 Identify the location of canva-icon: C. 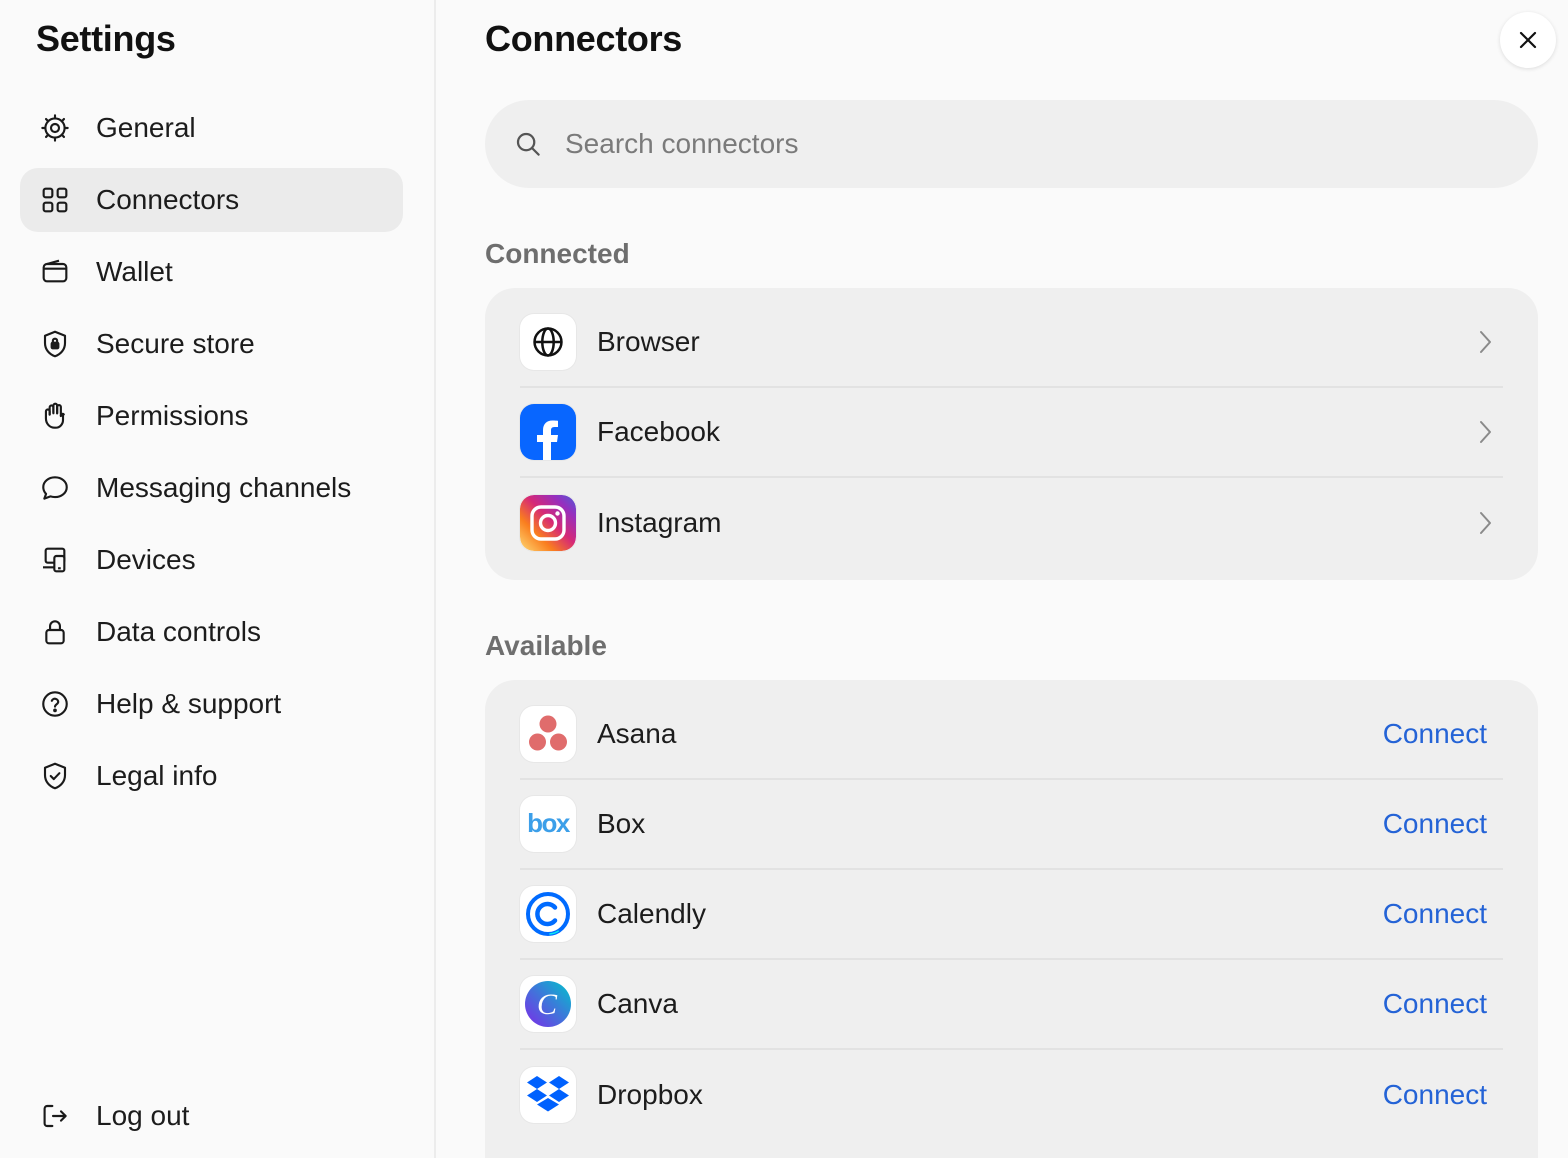
(548, 1004).